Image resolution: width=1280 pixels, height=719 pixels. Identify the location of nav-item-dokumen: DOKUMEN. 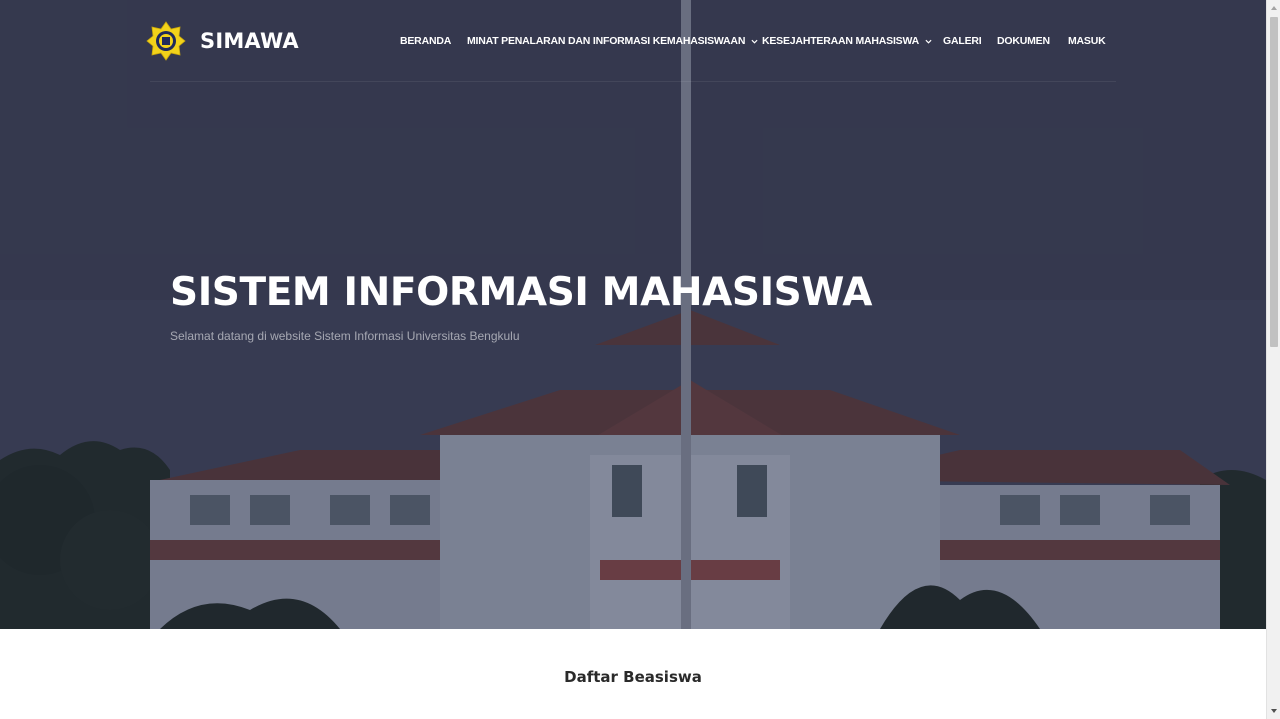
(1023, 41).